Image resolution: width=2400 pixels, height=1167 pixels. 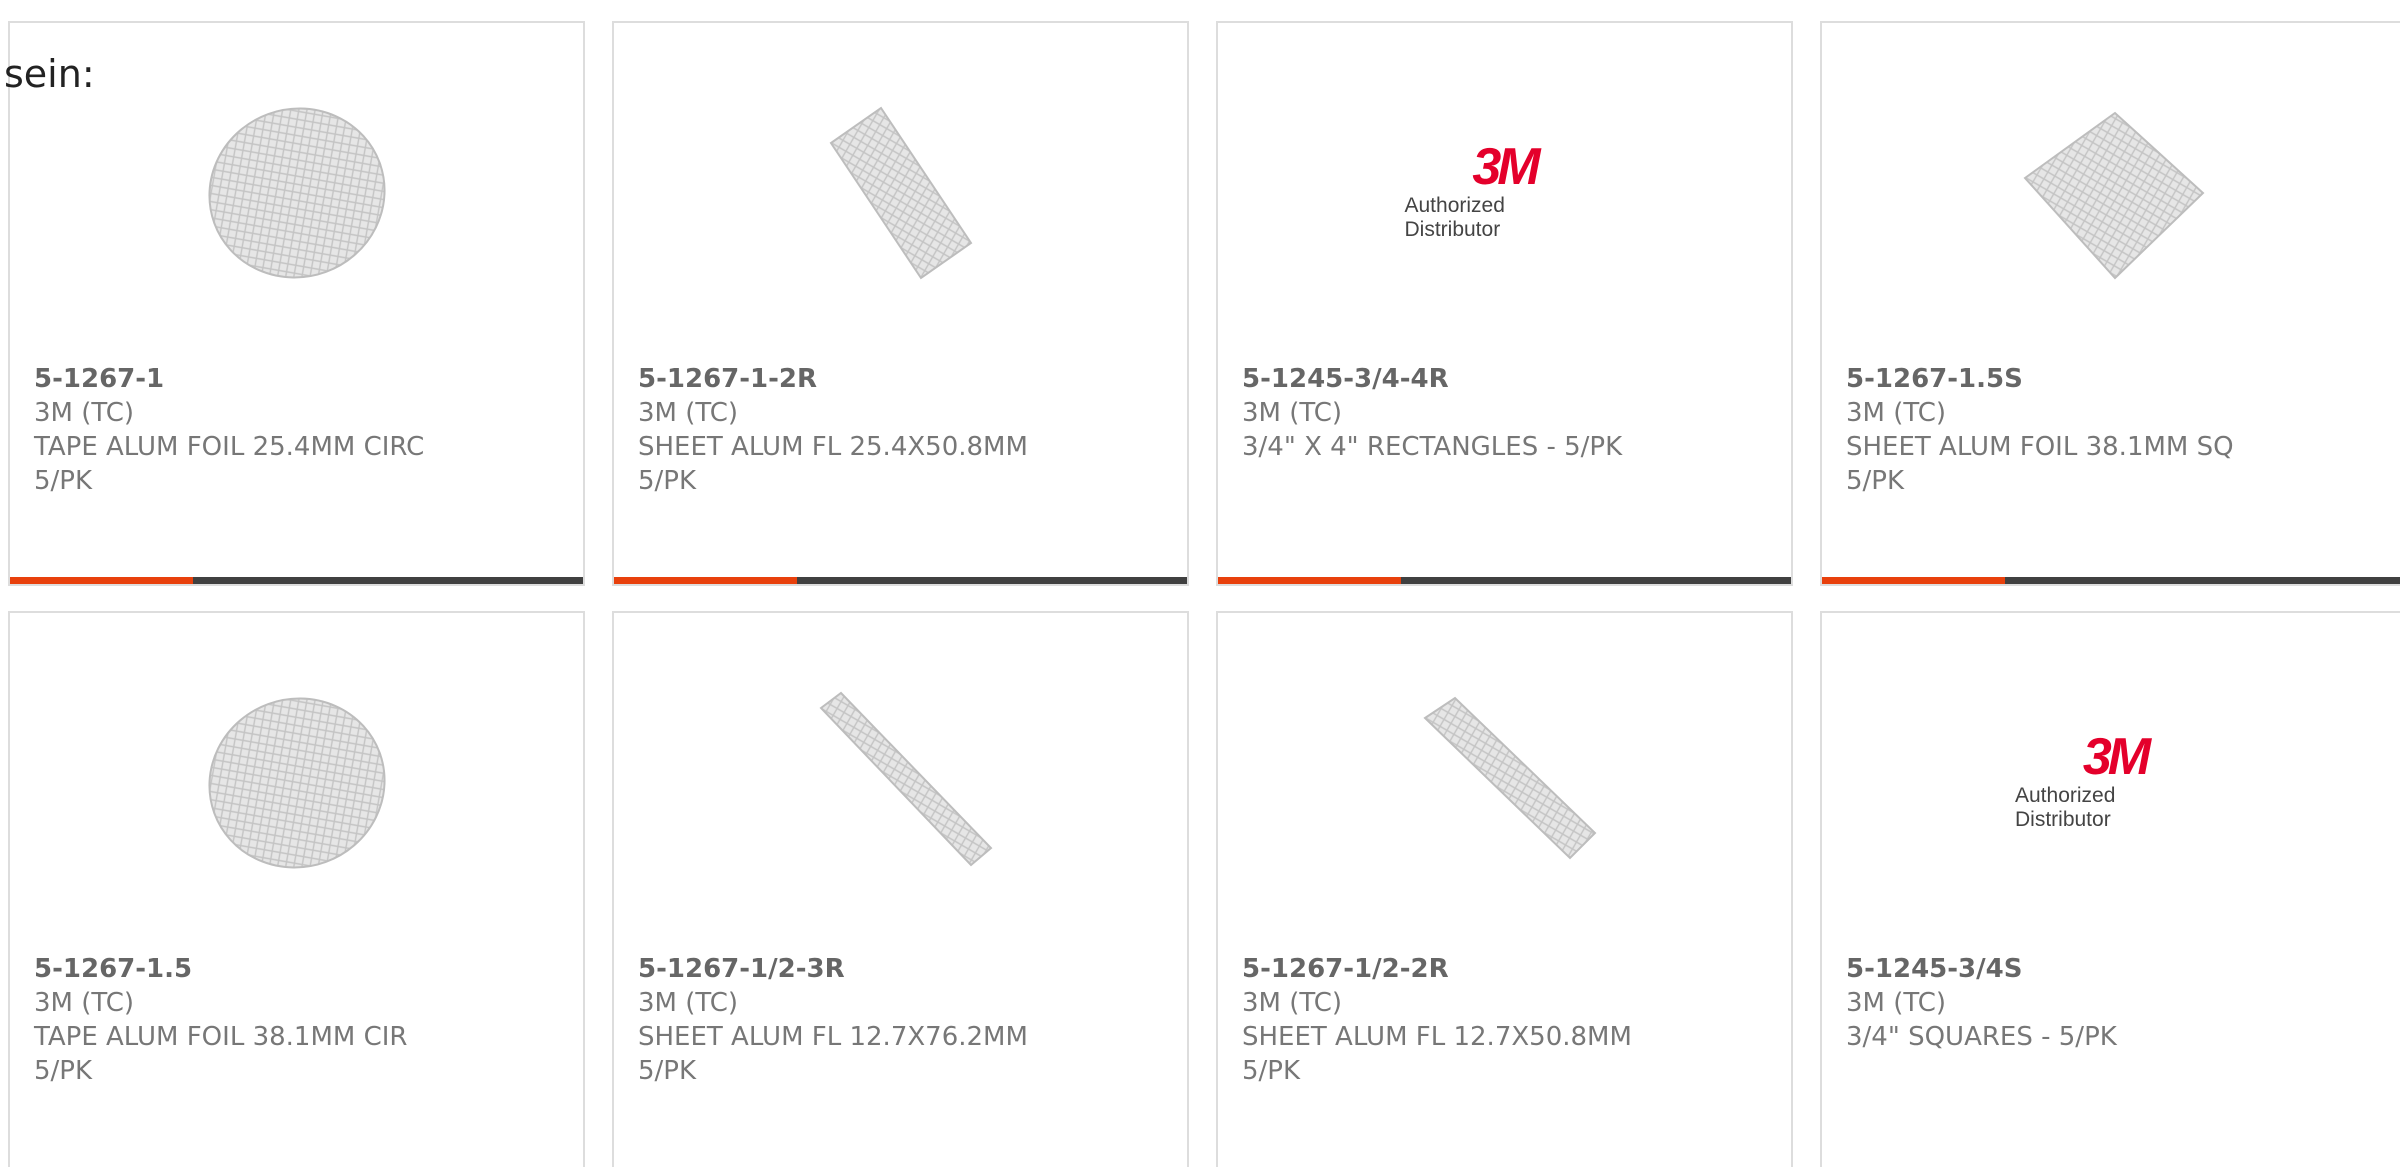 What do you see at coordinates (221, 1037) in the screenshot?
I see `product-description: TAPE ALUM FOIL 38.1MM CIR` at bounding box center [221, 1037].